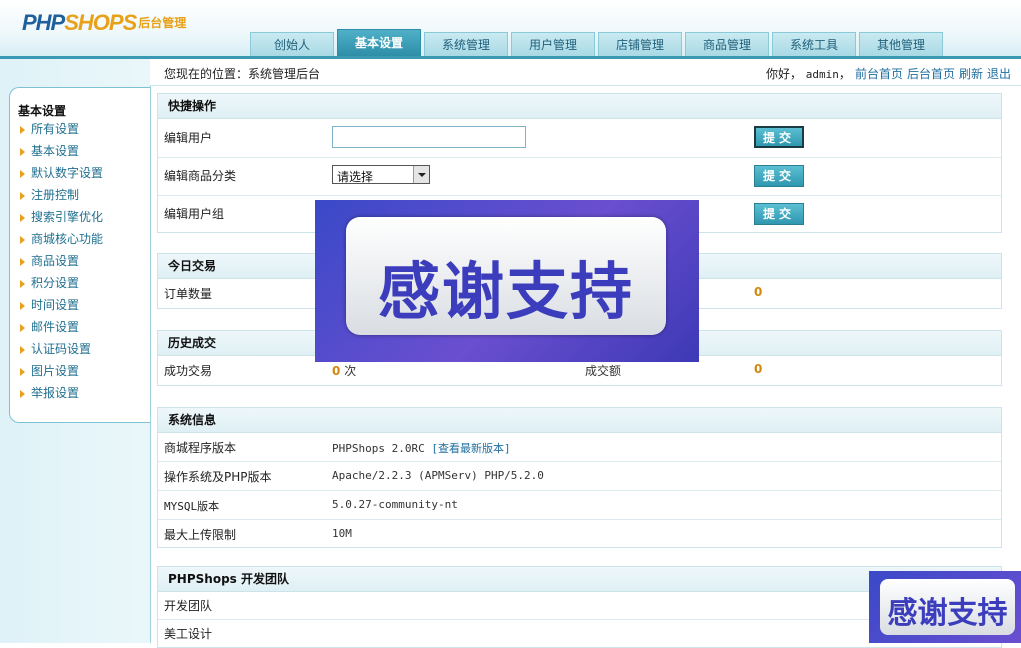  I want to click on success-count-unit: 次, so click(350, 371).